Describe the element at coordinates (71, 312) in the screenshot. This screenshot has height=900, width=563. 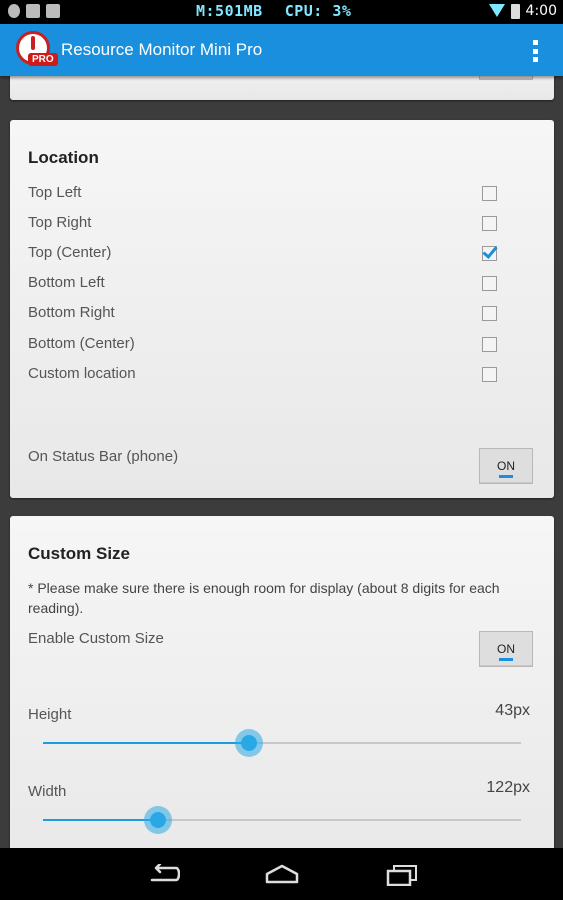
I see `option-bottom-right-label: Bottom Right` at that location.